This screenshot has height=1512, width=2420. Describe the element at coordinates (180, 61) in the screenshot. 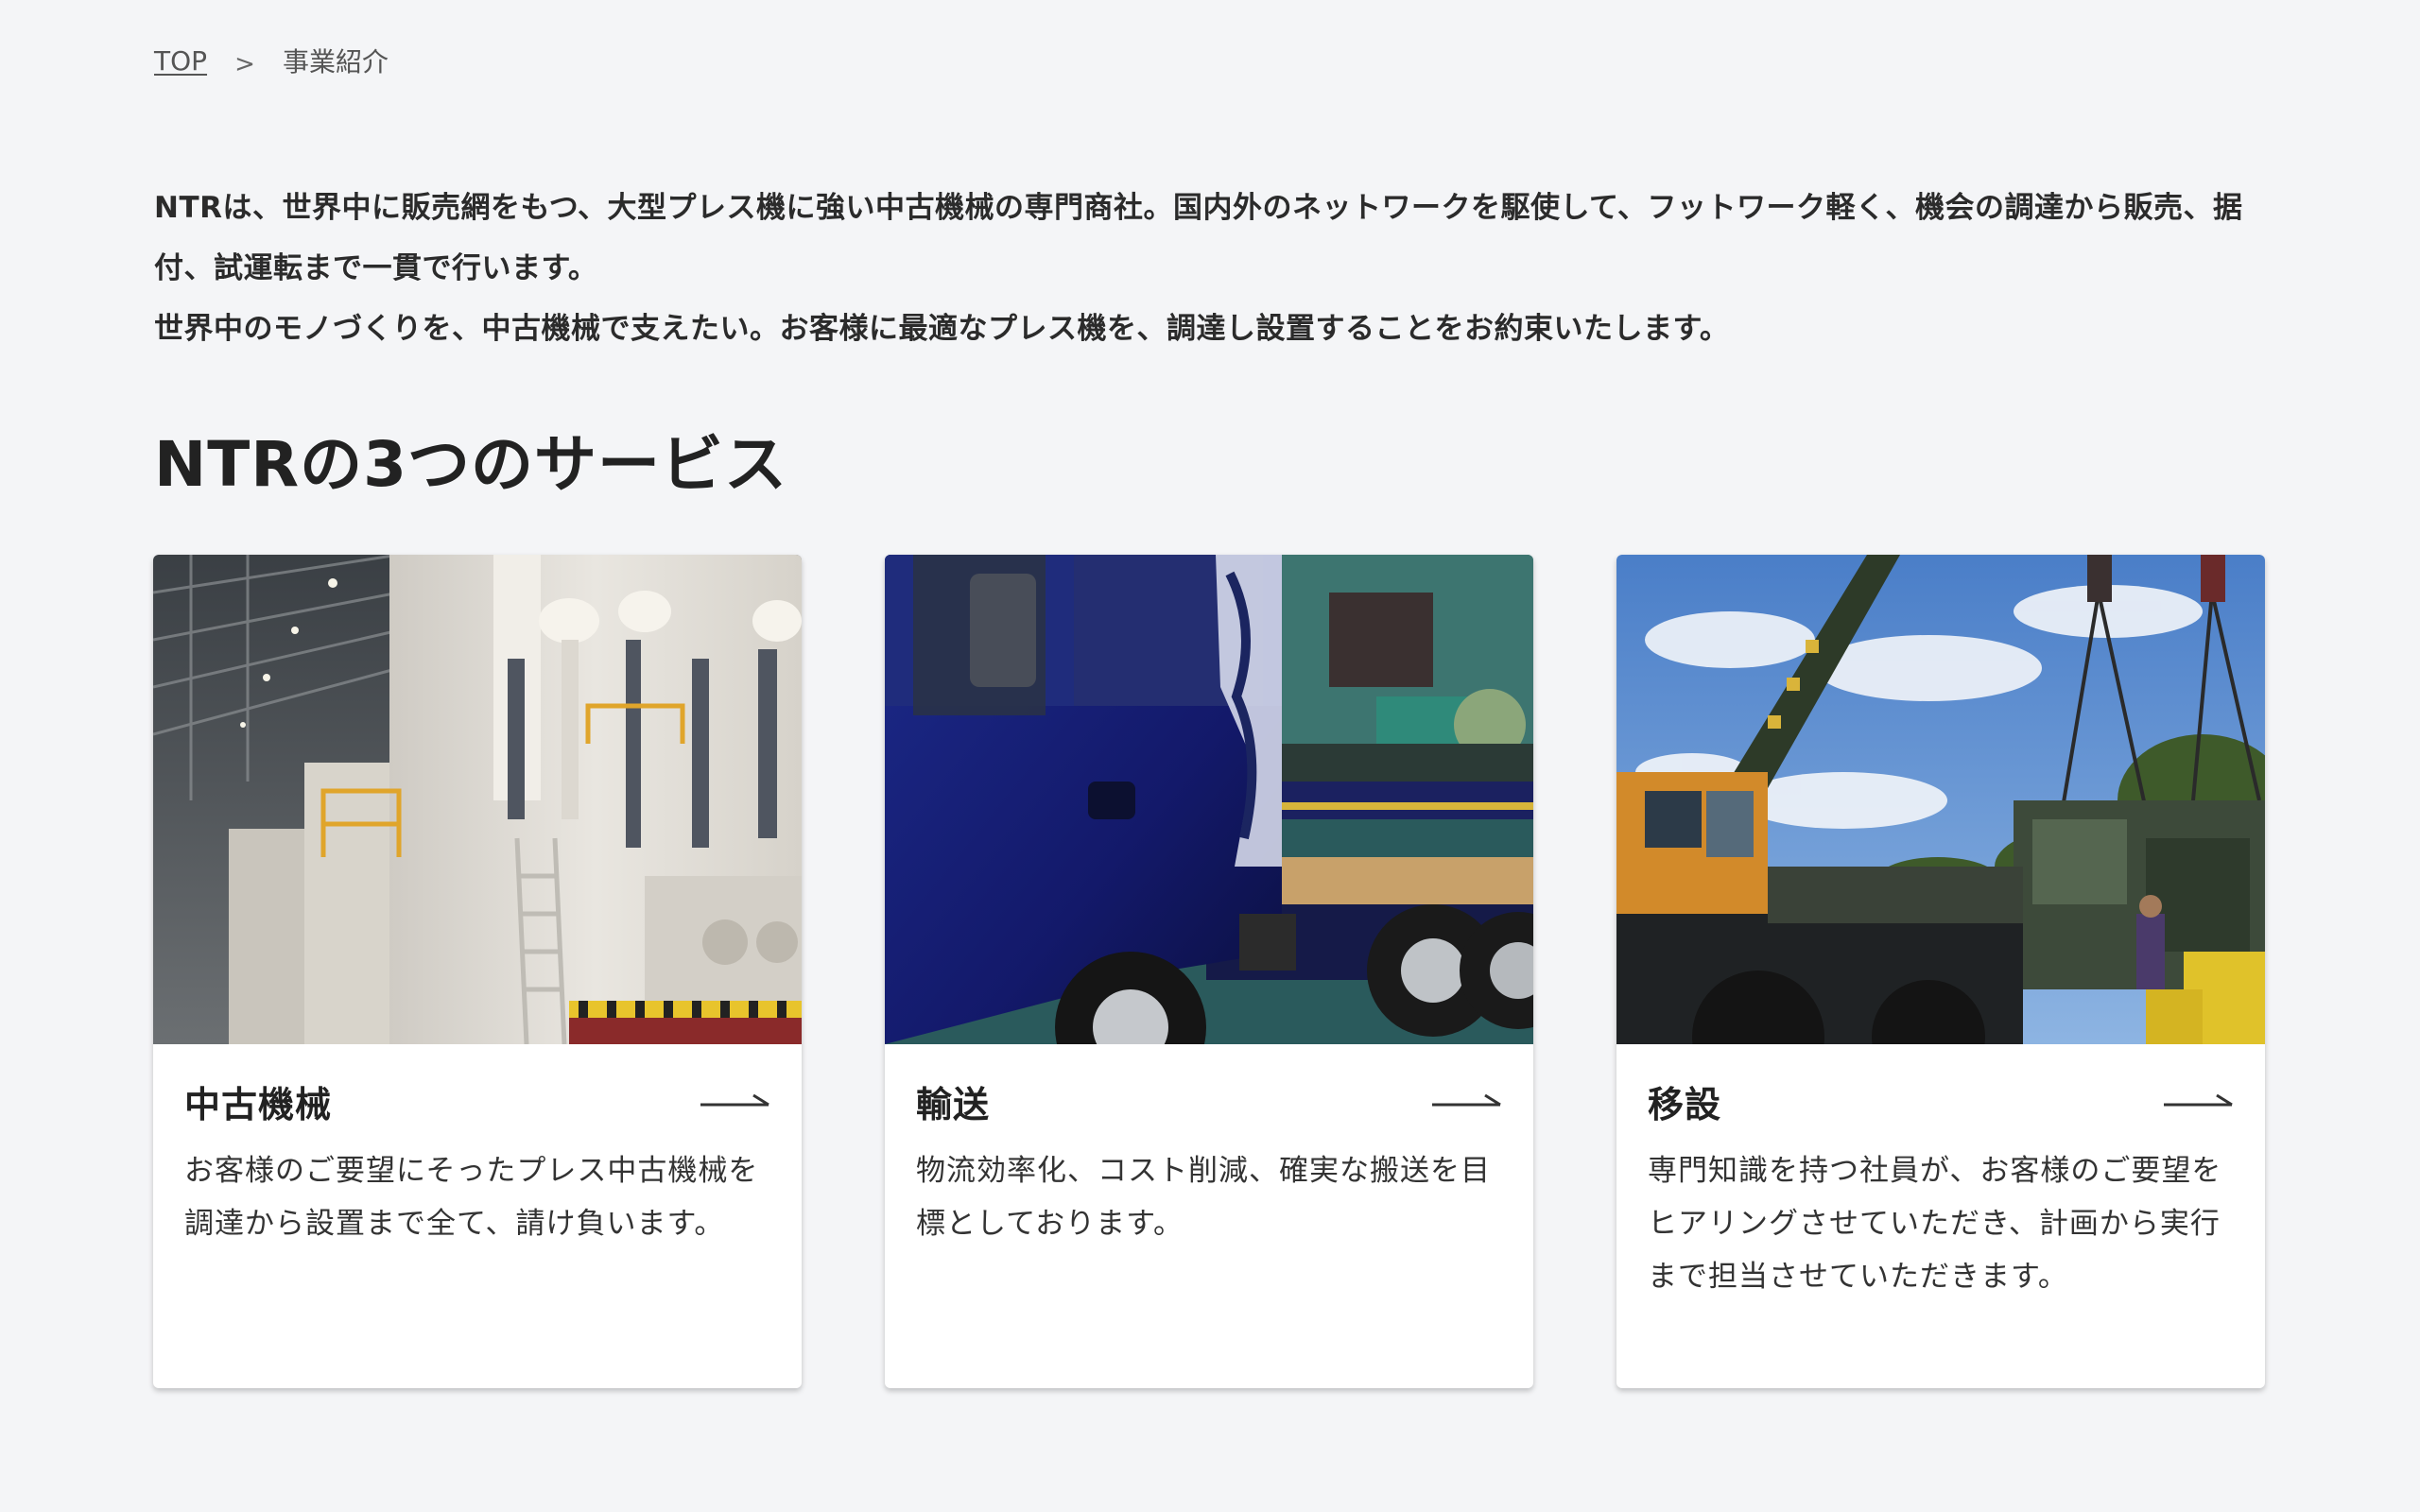

I see `breadcrumb-top-link: TOP` at that location.